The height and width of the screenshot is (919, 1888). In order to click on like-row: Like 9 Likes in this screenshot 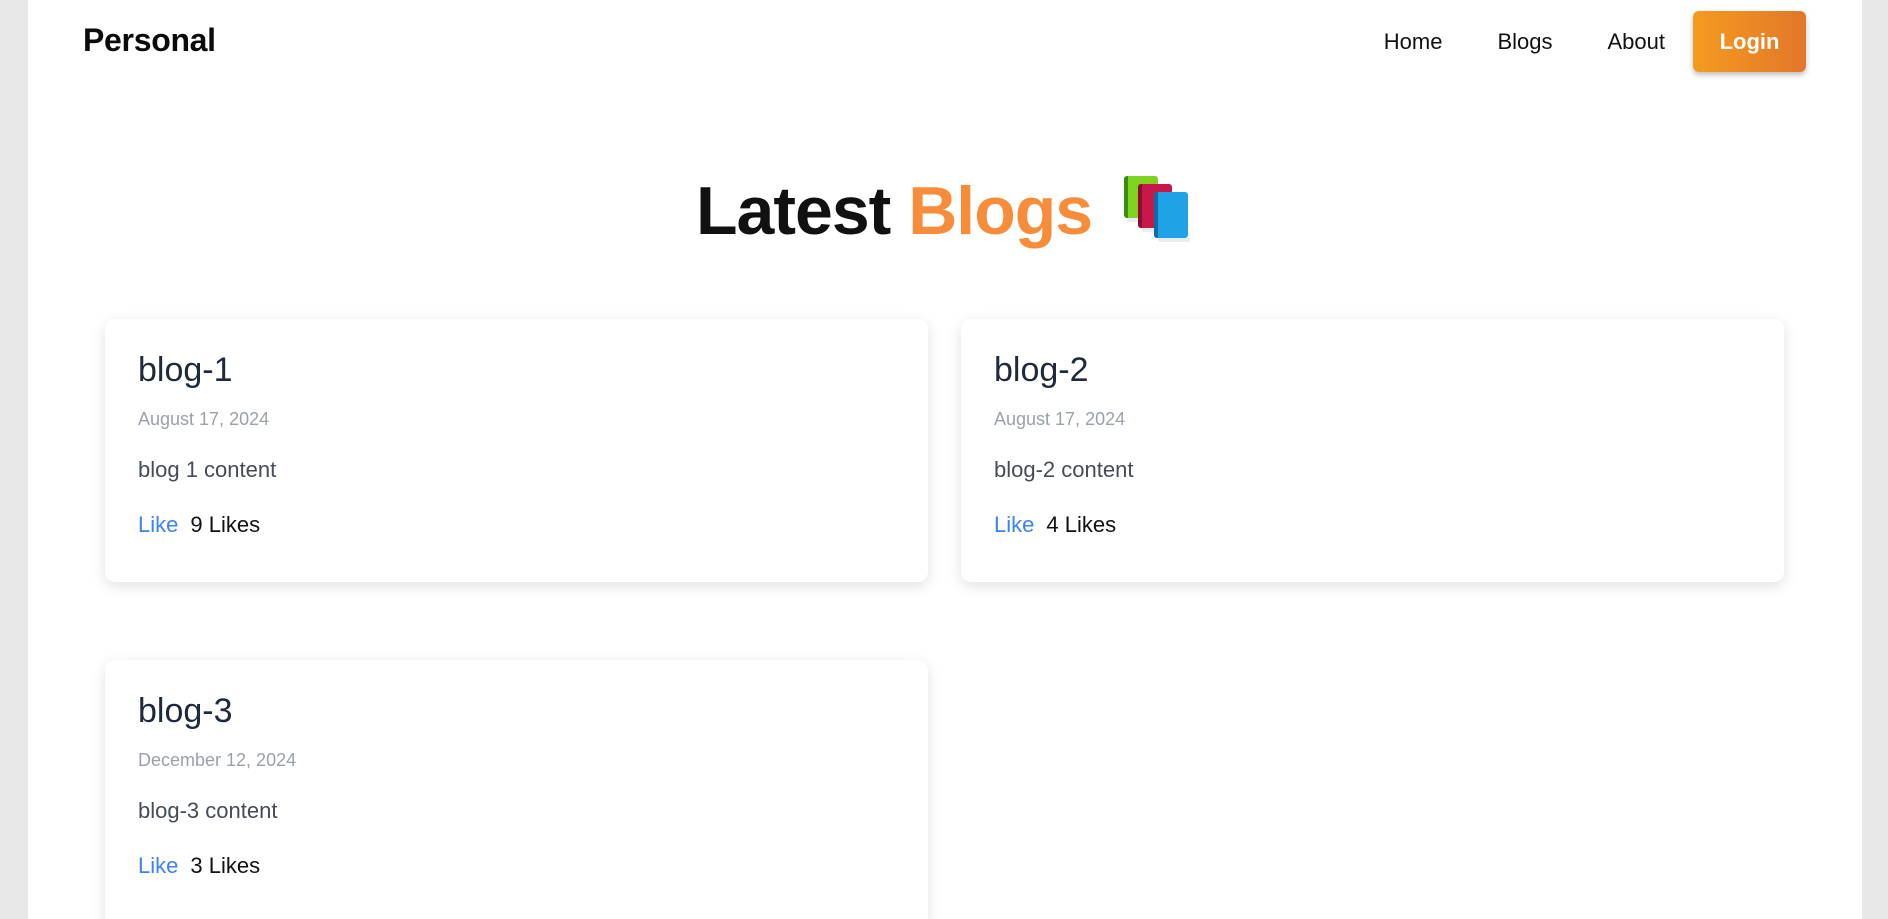, I will do `click(199, 525)`.